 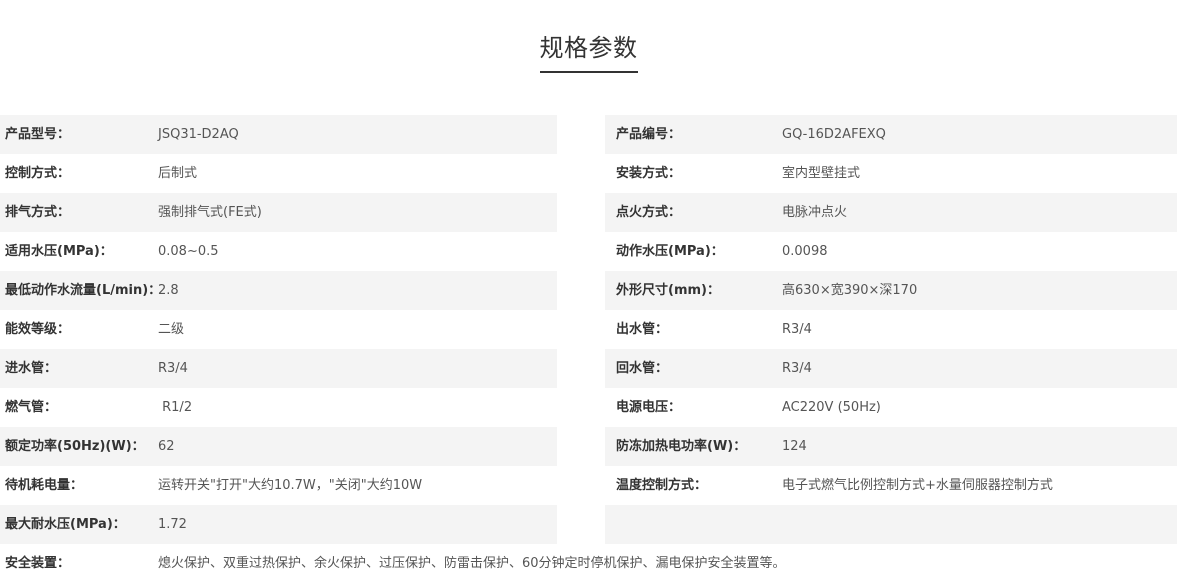 I want to click on spec-value: 62, so click(x=166, y=446).